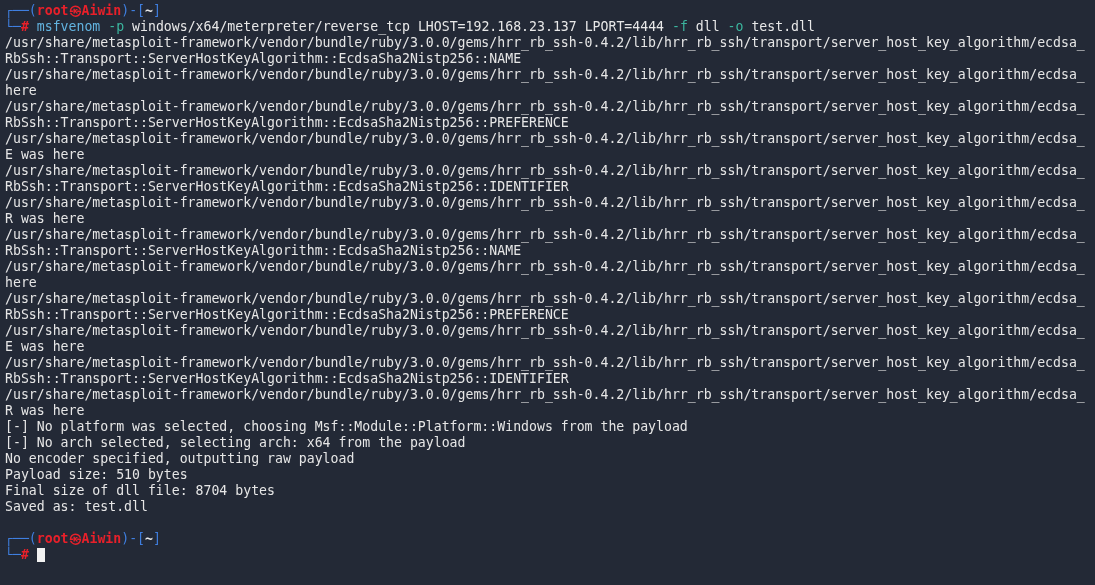  Describe the element at coordinates (116, 27) in the screenshot. I see `command-token: -p` at that location.